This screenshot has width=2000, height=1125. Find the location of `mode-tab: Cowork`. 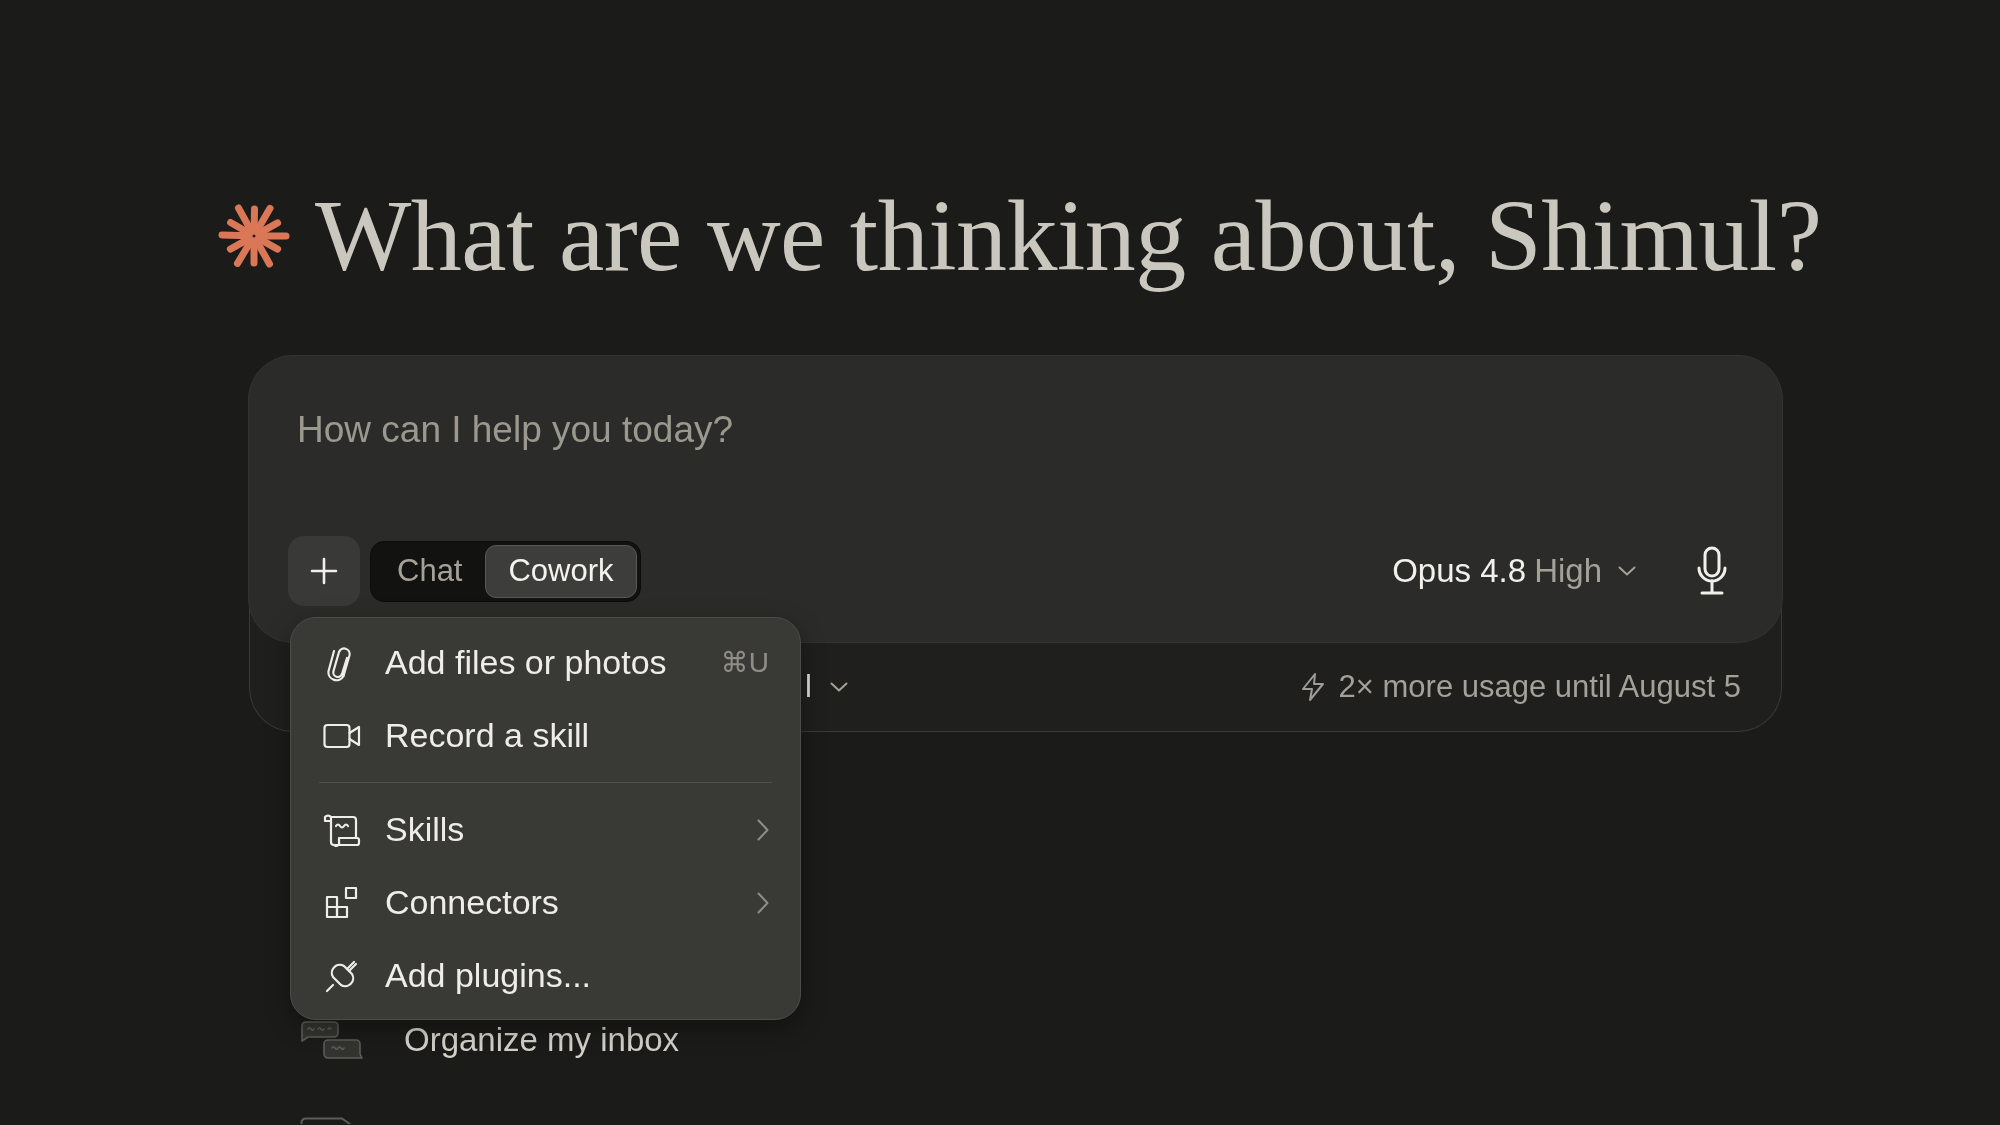

mode-tab: Cowork is located at coordinates (561, 571).